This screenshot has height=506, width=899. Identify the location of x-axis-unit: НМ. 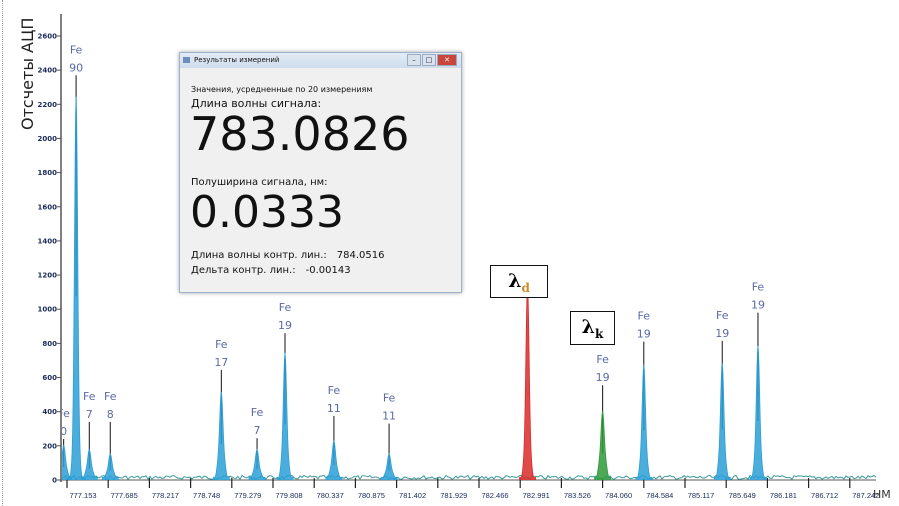
(882, 494).